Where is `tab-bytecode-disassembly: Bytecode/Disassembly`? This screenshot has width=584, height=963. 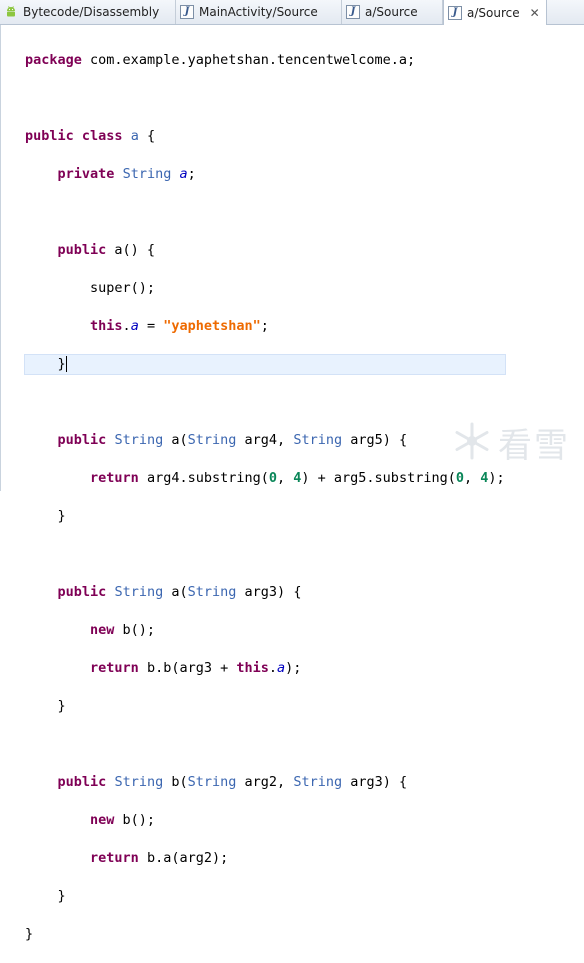
tab-bytecode-disassembly: Bytecode/Disassembly is located at coordinates (88, 12).